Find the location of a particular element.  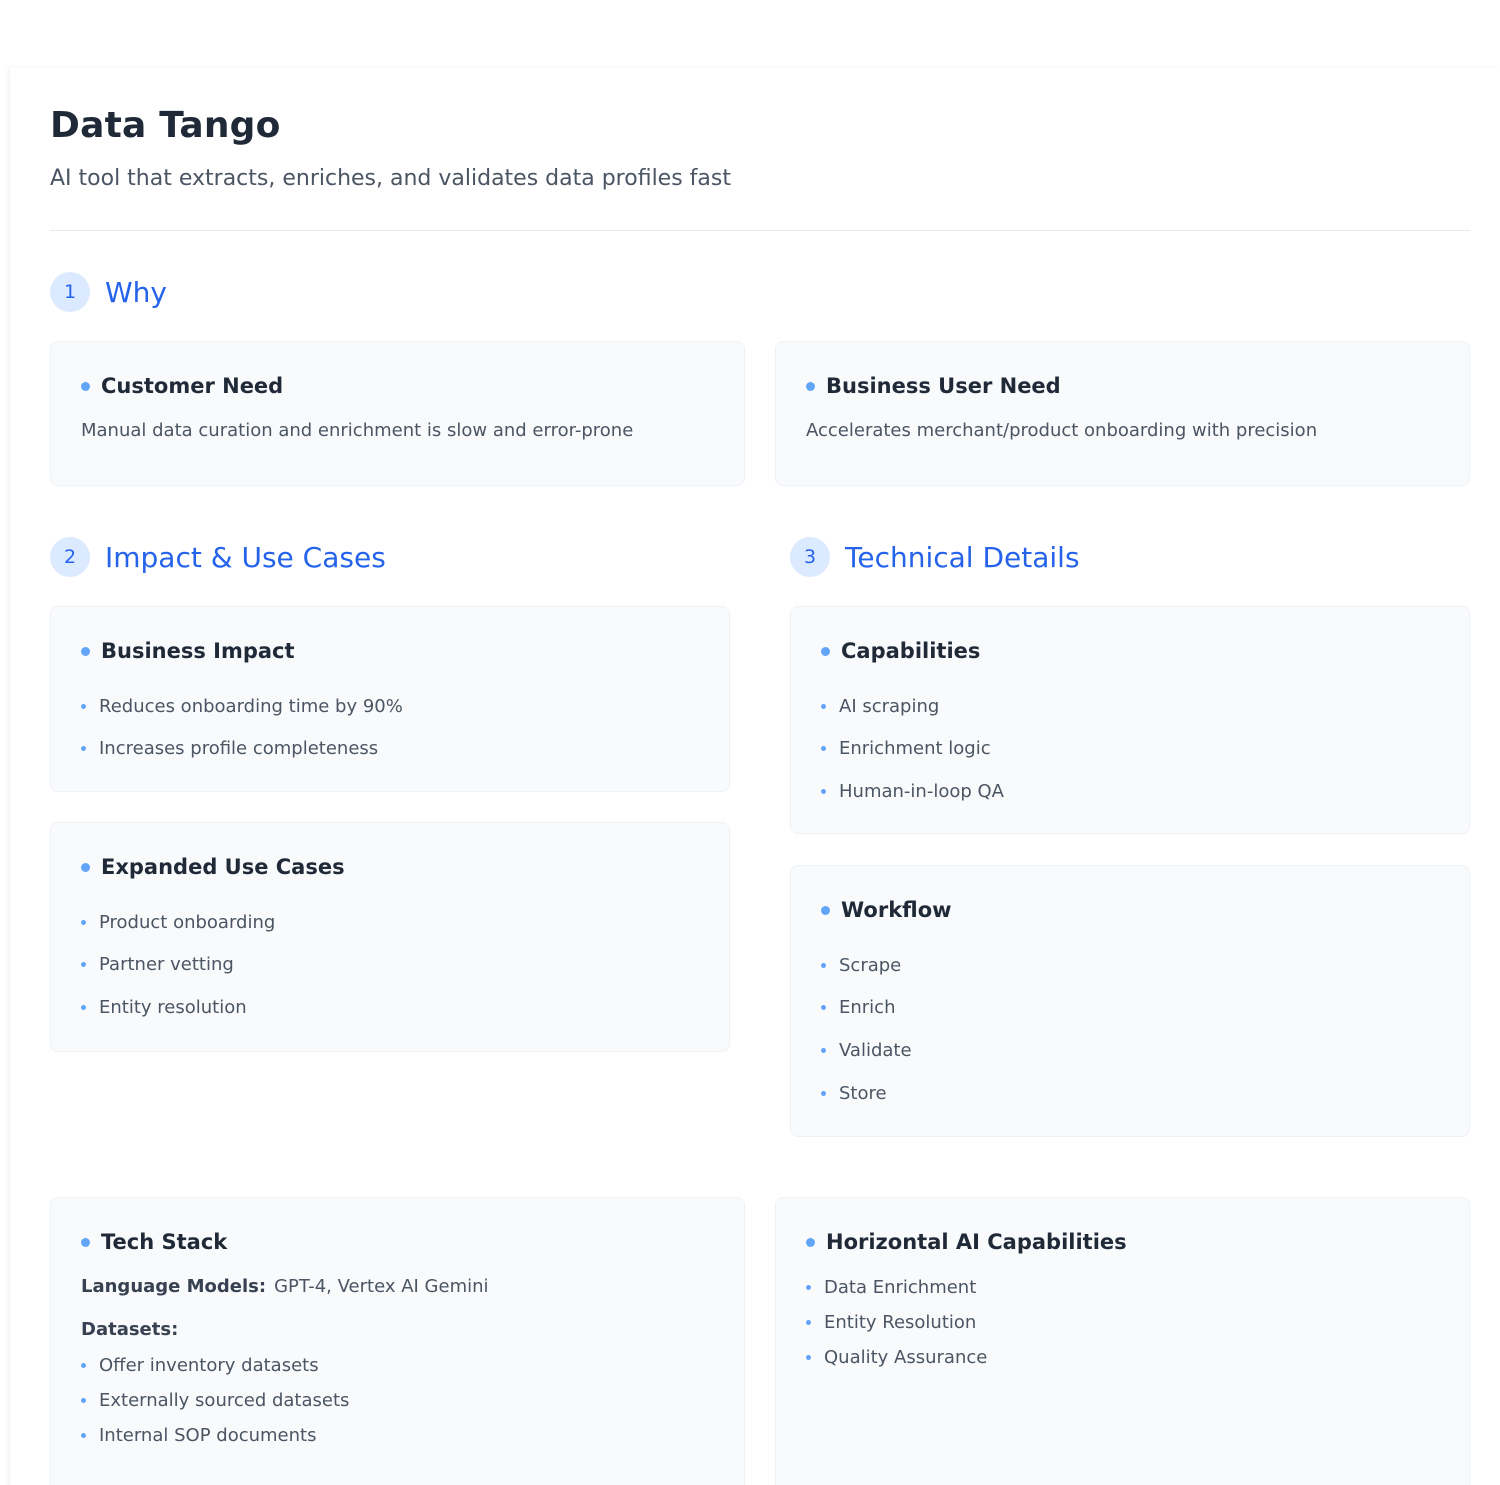

datasets-label: Datasets: is located at coordinates (130, 1329).